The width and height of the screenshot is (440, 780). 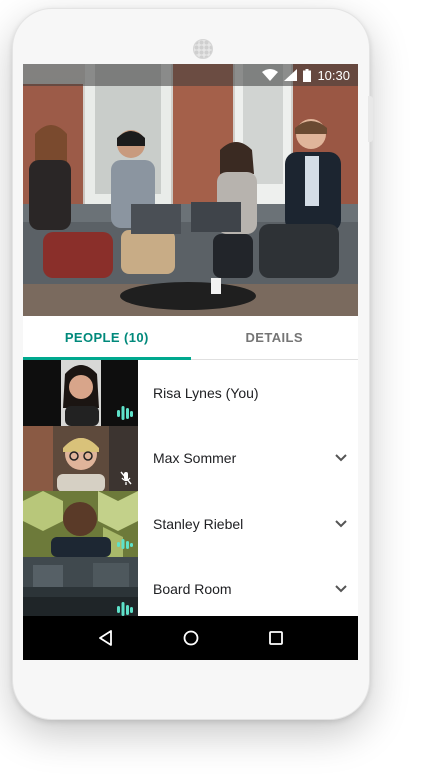 I want to click on list-item: Max Sommer, so click(x=190, y=458).